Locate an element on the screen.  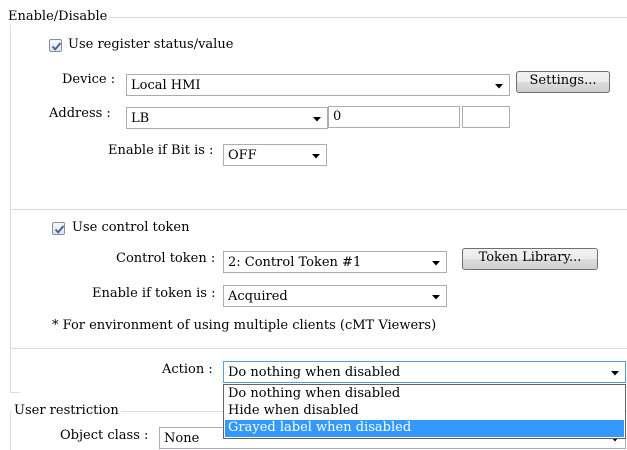
address-label: Address : is located at coordinates (80, 113).